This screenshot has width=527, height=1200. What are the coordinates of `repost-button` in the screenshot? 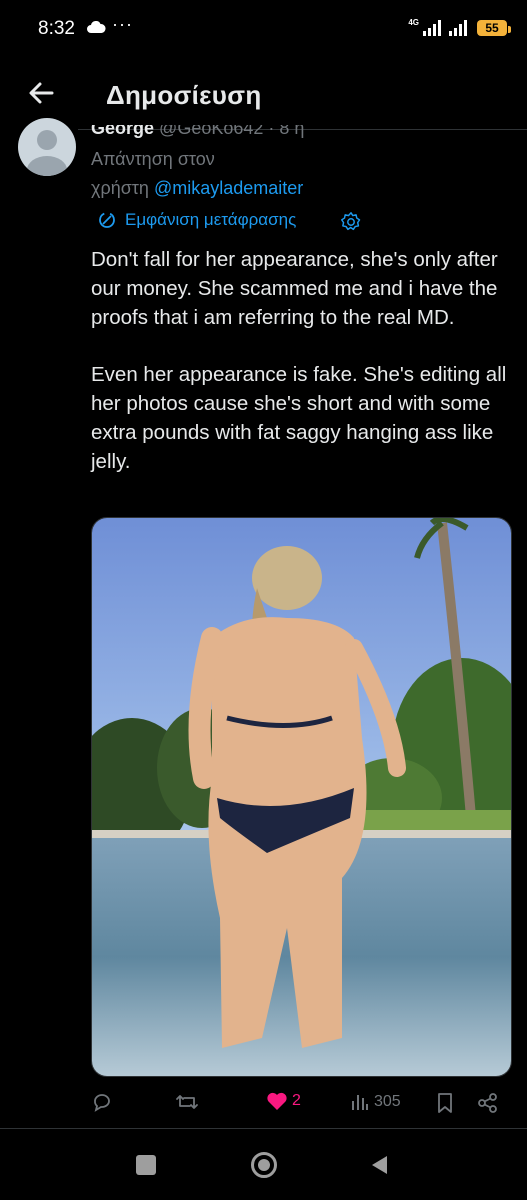 It's located at (189, 1102).